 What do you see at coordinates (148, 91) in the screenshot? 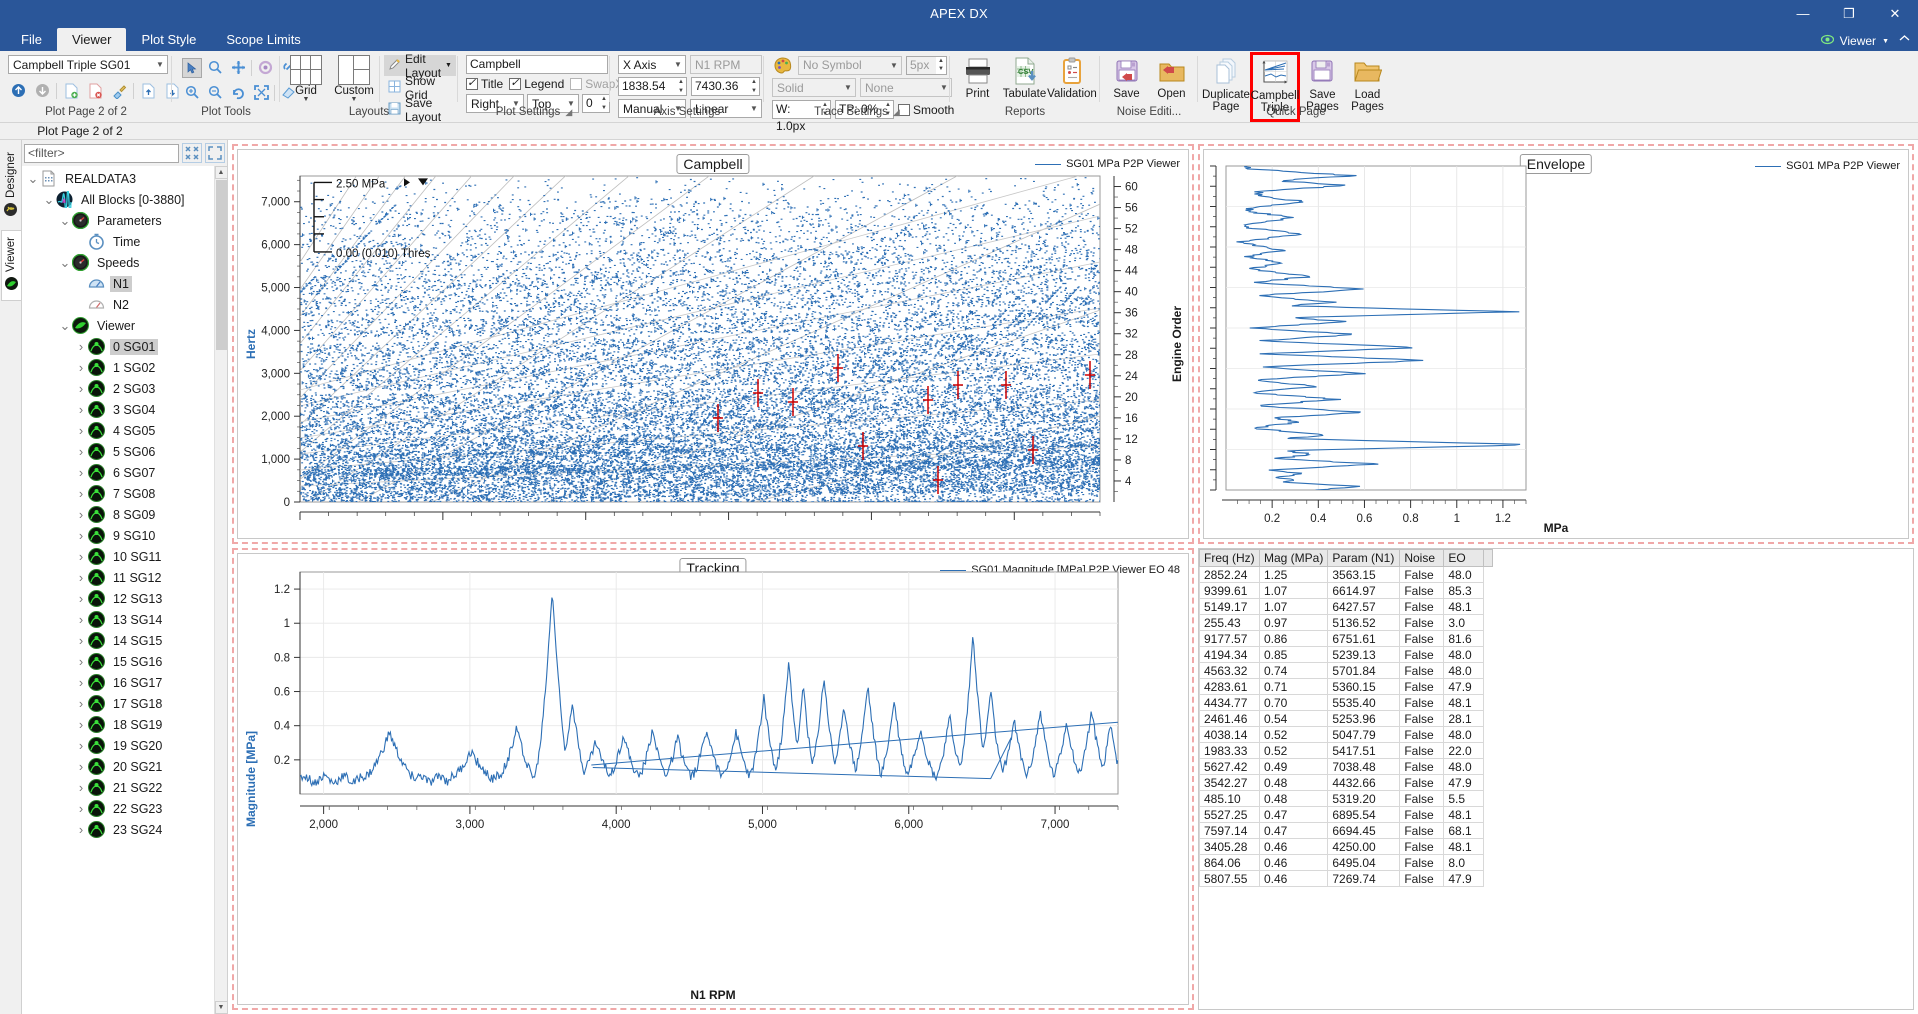
I see `import-page-icon` at bounding box center [148, 91].